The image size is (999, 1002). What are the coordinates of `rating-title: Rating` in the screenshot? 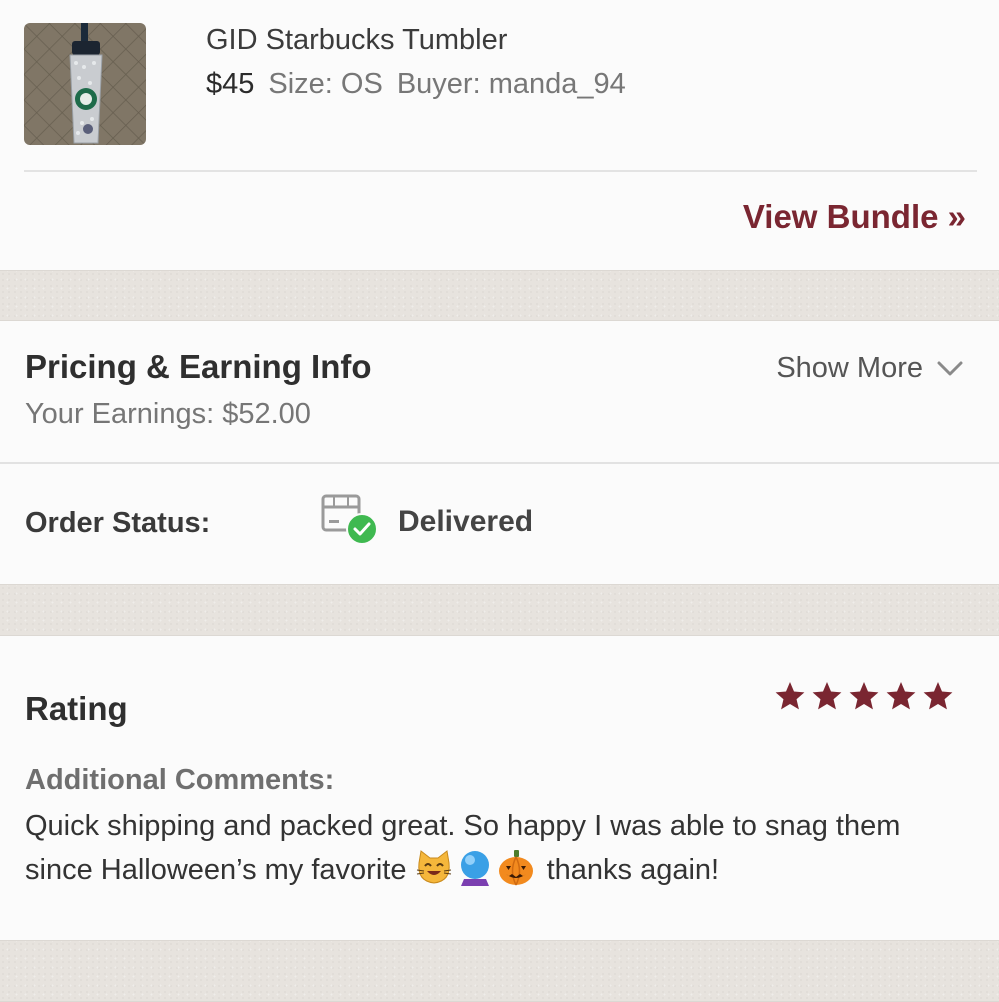 It's located at (76, 708).